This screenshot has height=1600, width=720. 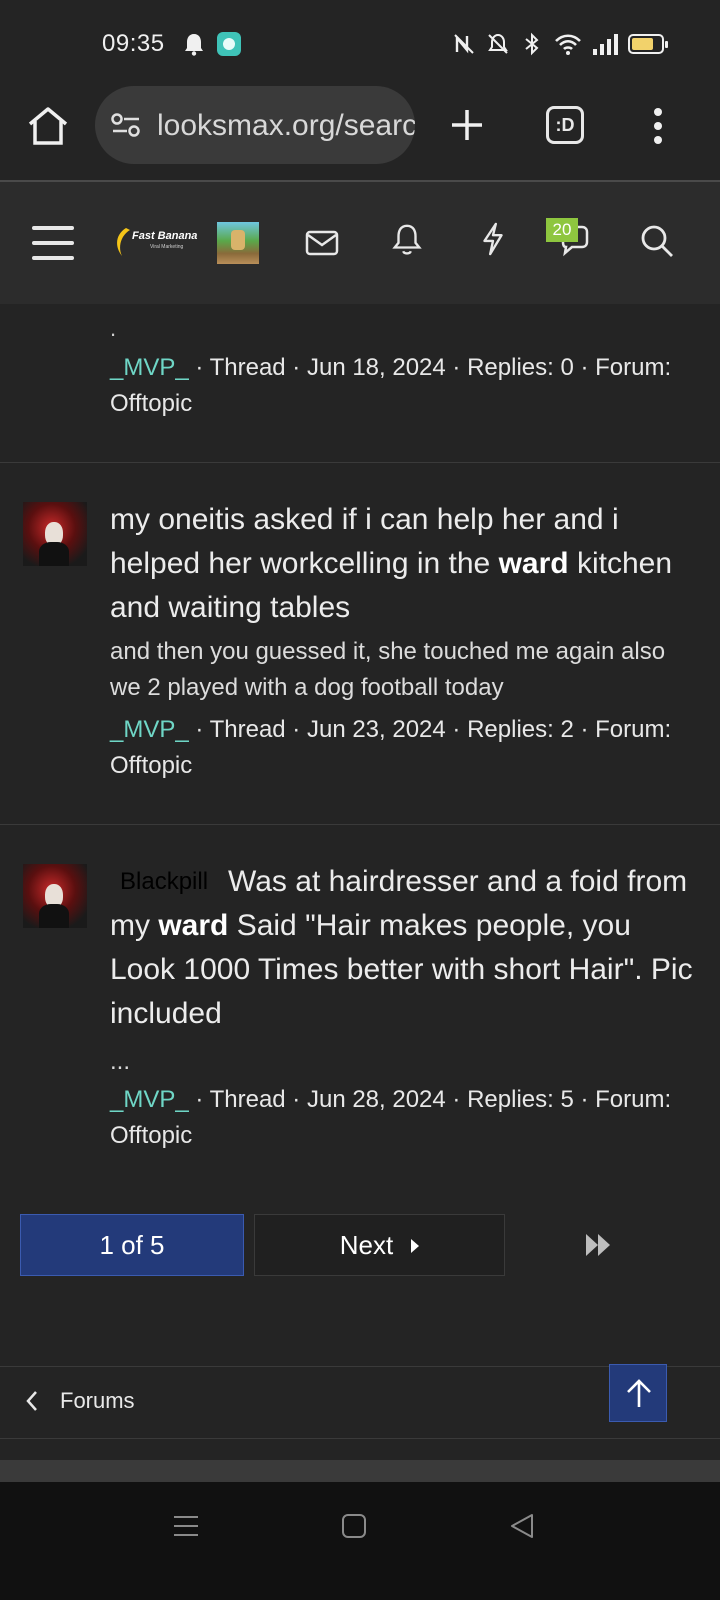 I want to click on home-nav-icon, so click(x=354, y=1526).